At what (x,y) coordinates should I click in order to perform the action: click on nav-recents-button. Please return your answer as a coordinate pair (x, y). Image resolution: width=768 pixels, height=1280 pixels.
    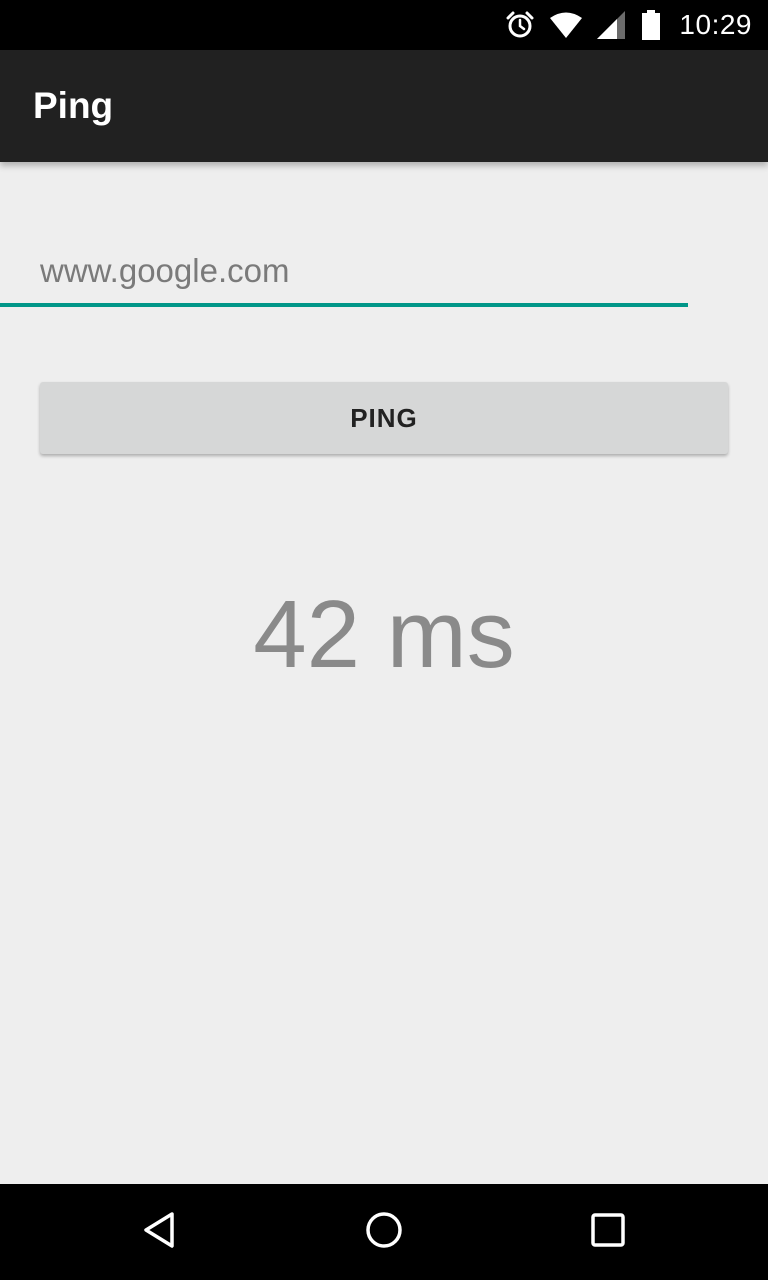
    Looking at the image, I should click on (608, 1232).